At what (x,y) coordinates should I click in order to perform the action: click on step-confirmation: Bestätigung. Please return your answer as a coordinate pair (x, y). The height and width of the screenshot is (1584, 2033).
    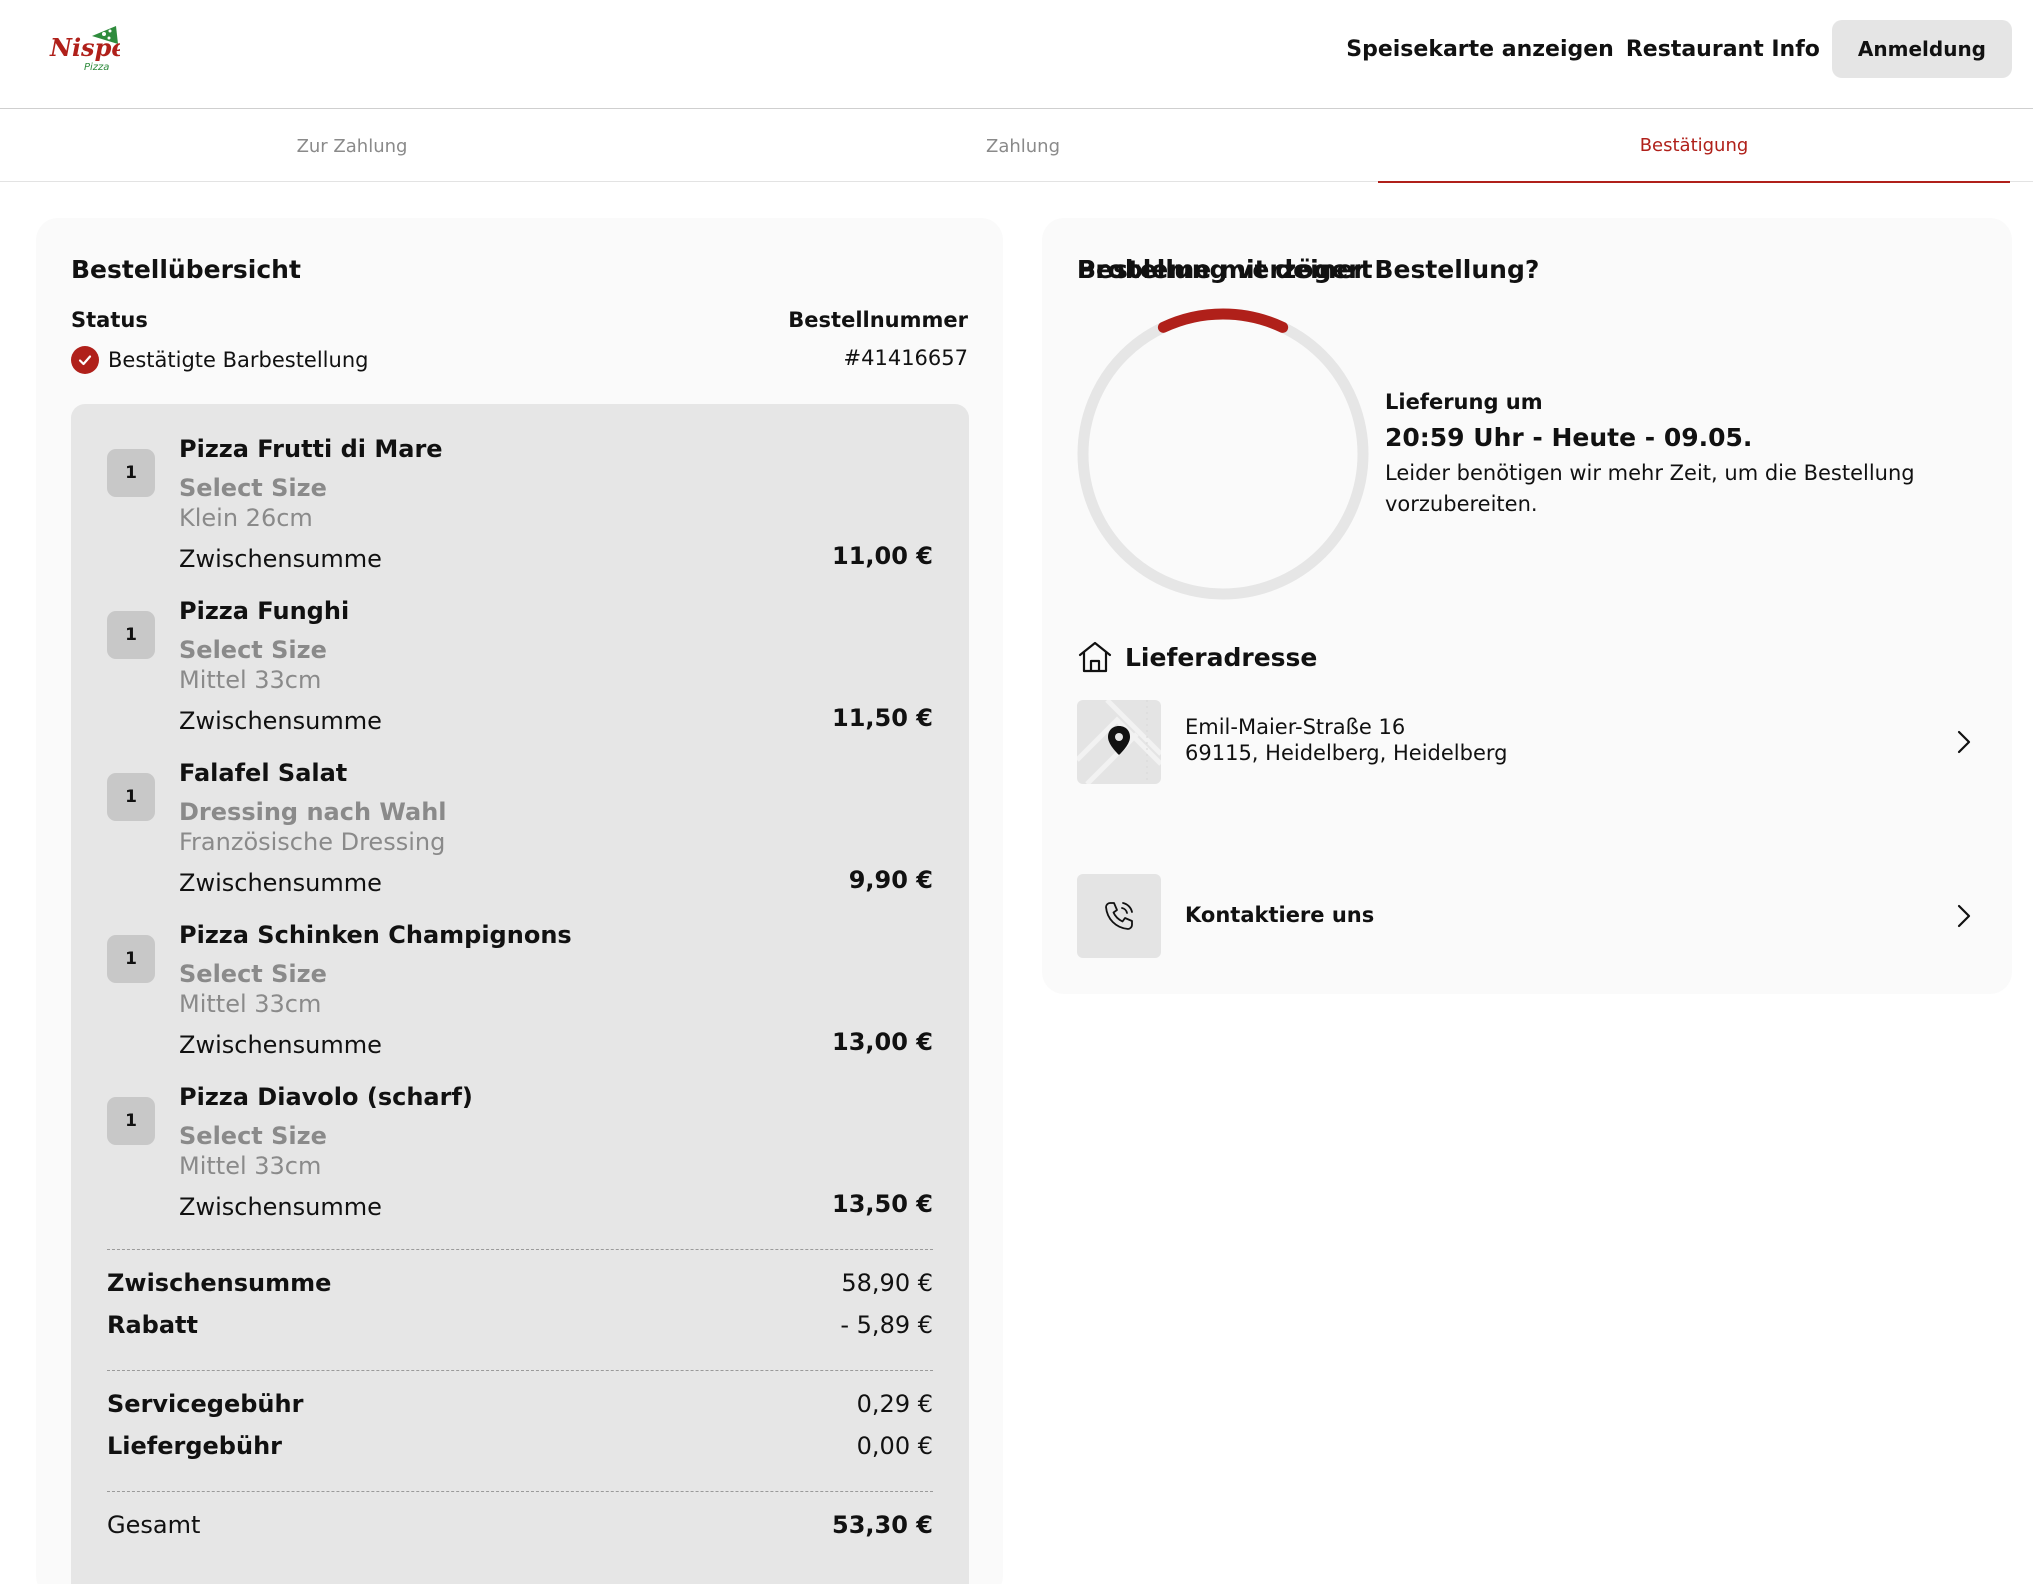
    Looking at the image, I should click on (1694, 146).